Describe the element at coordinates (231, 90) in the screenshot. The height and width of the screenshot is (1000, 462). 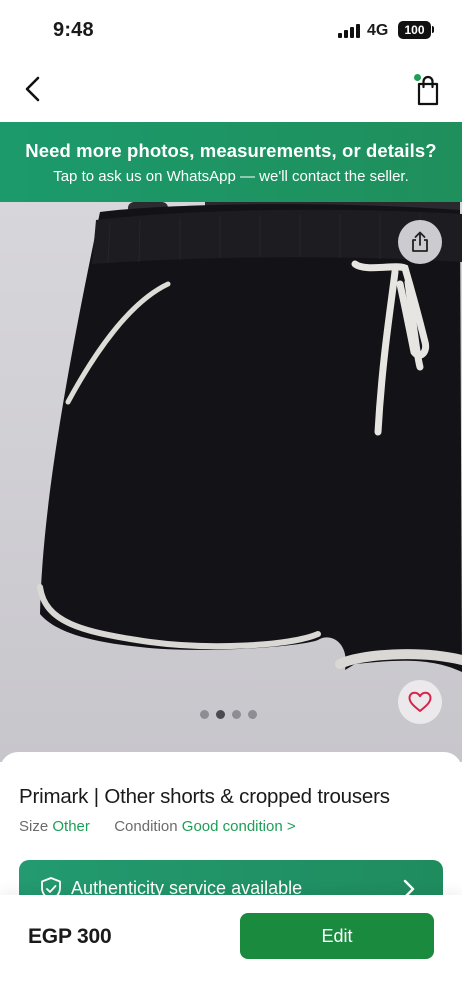
I see `nav-header` at that location.